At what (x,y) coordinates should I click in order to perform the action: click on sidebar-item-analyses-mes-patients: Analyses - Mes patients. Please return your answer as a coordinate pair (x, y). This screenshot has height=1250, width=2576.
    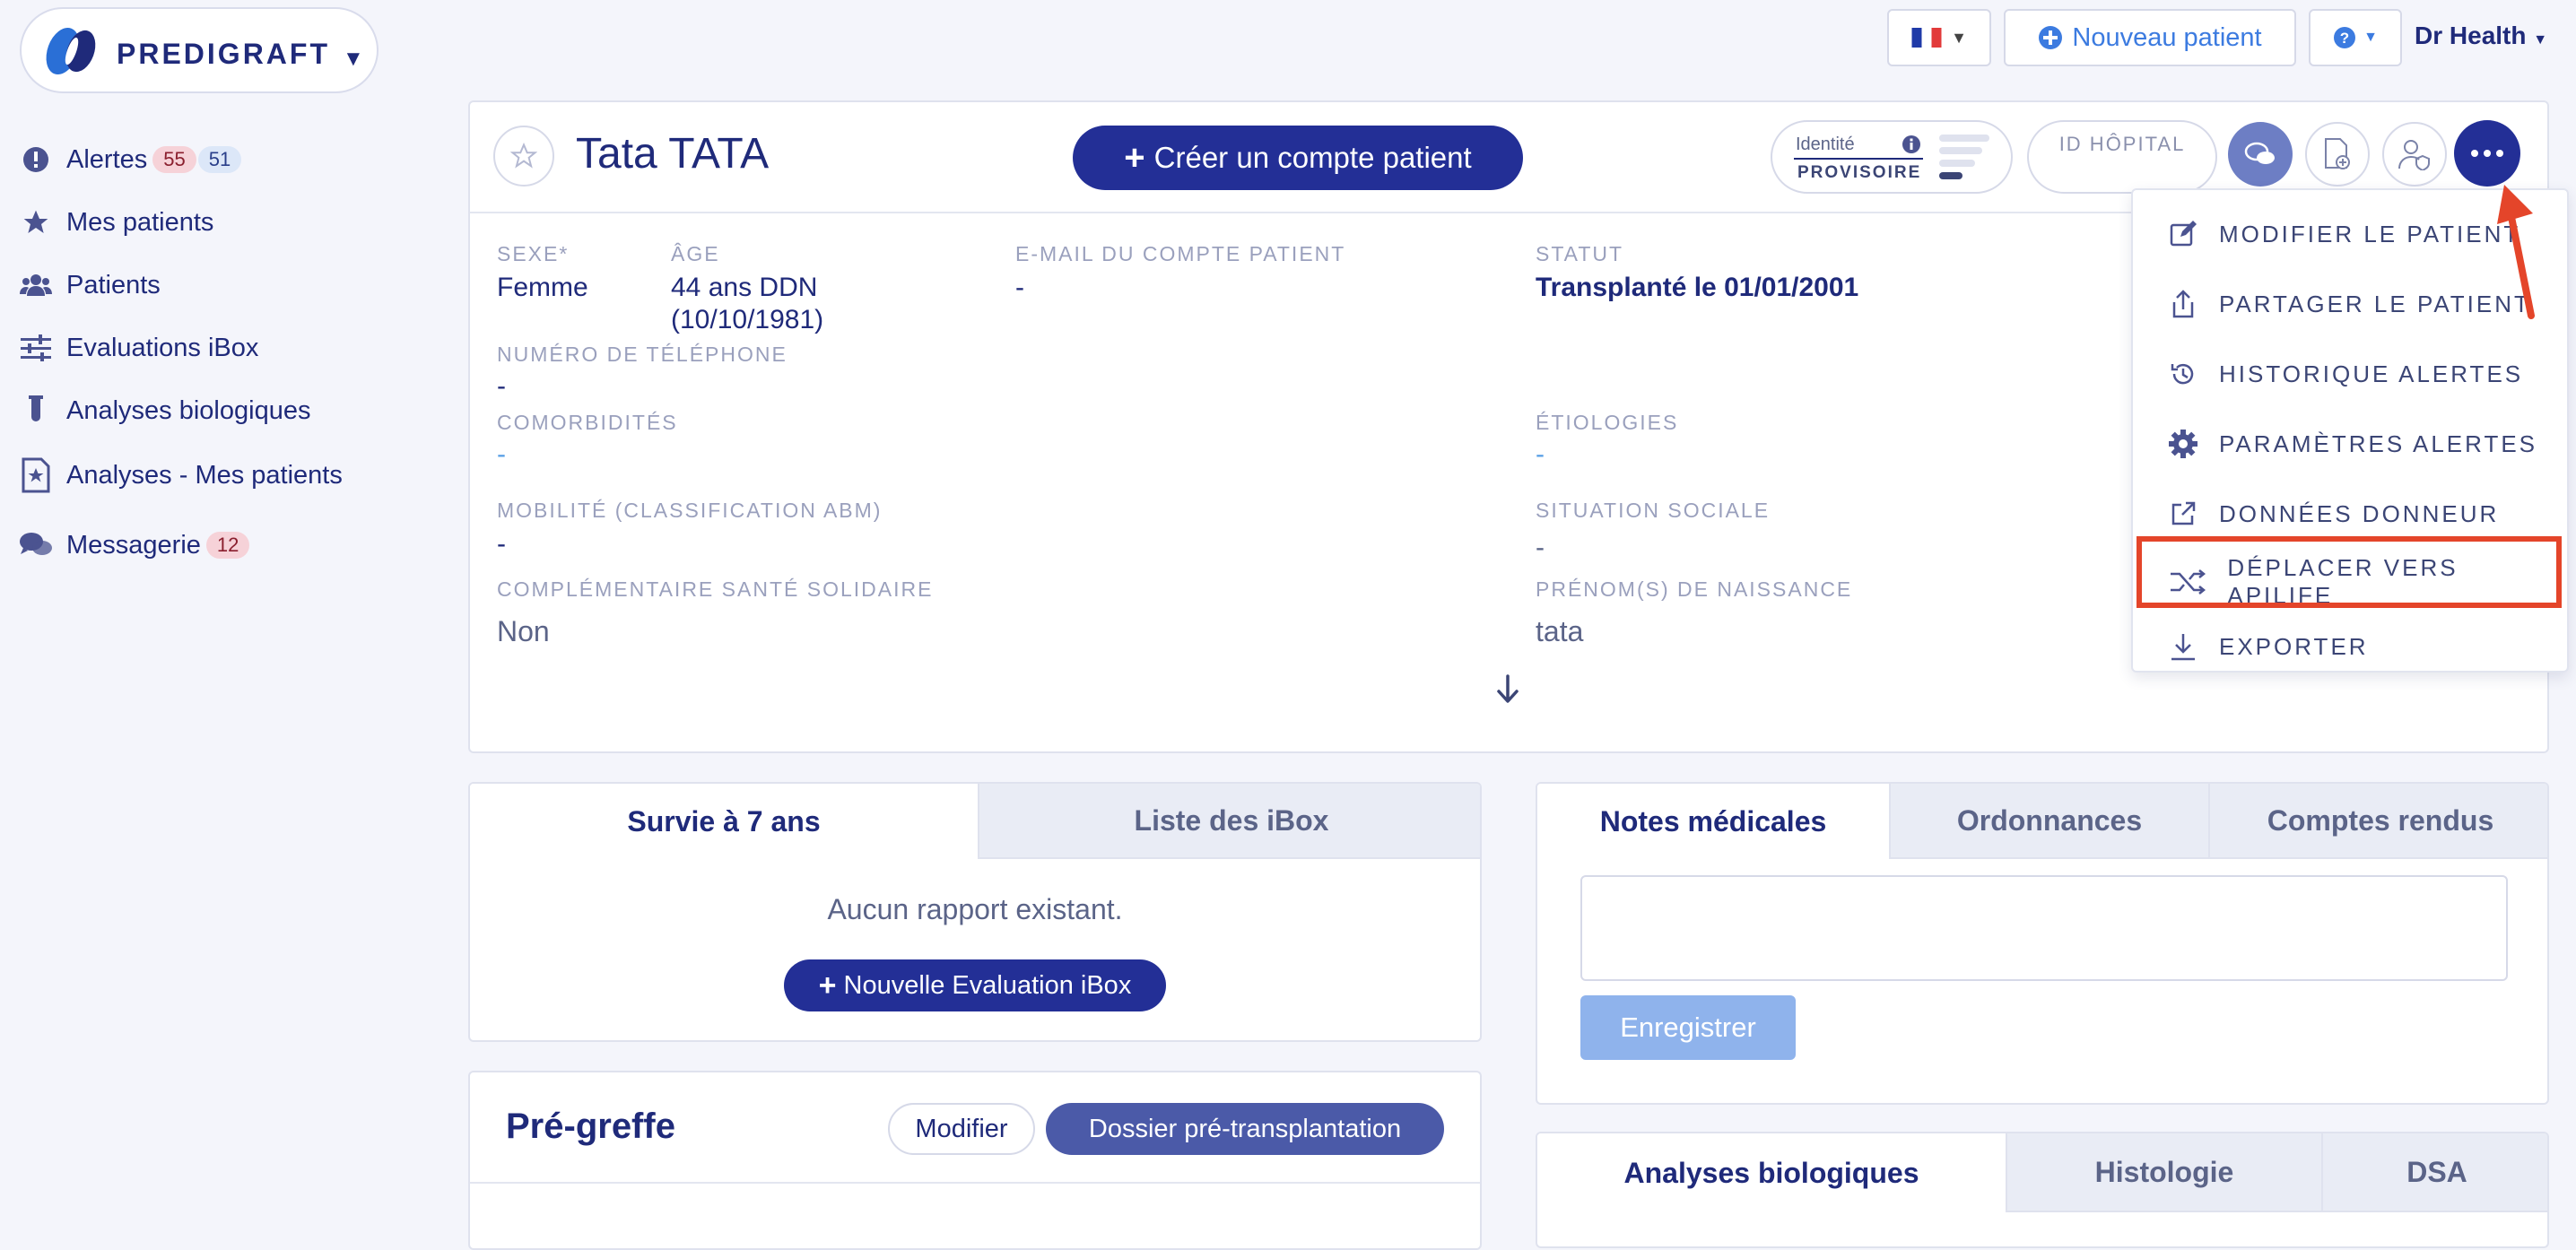
    Looking at the image, I should click on (181, 475).